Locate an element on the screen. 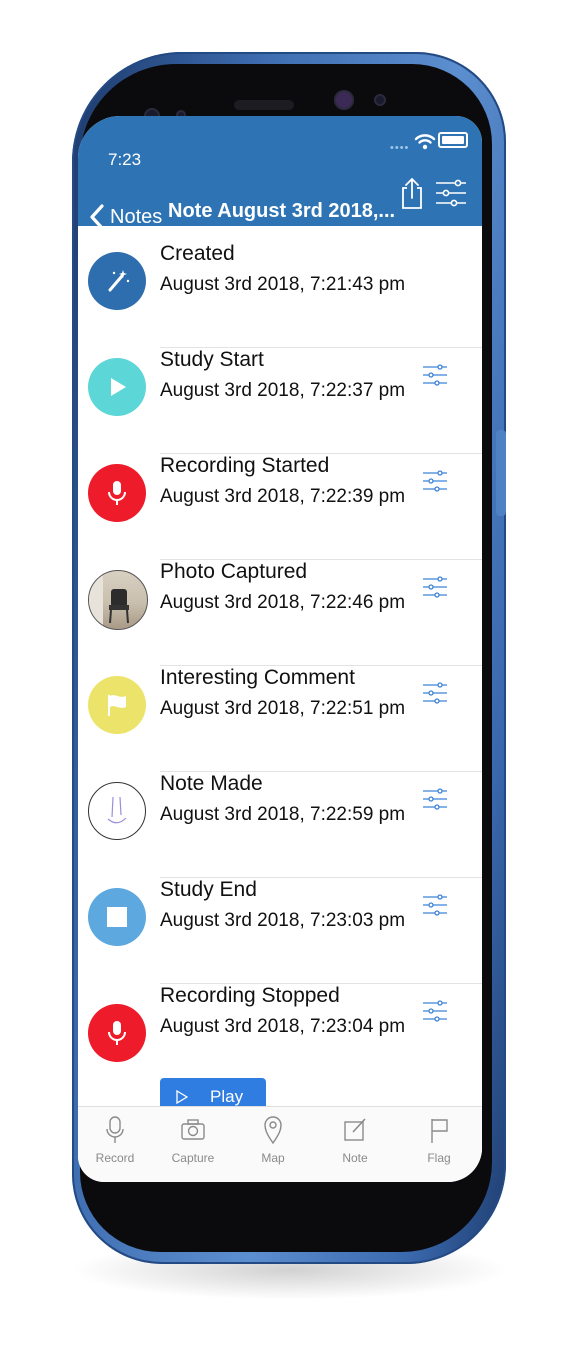 This screenshot has height=1348, width=576. magic-wand-icon is located at coordinates (117, 281).